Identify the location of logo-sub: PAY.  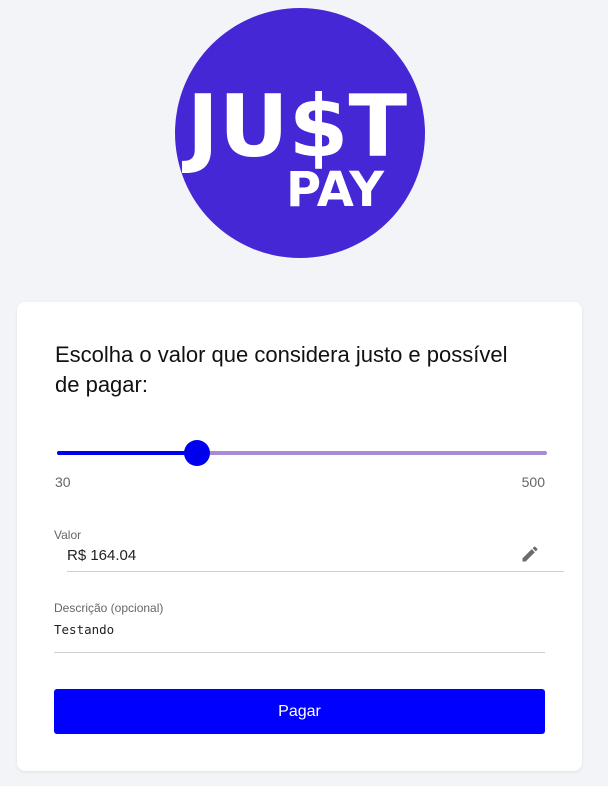
(335, 190).